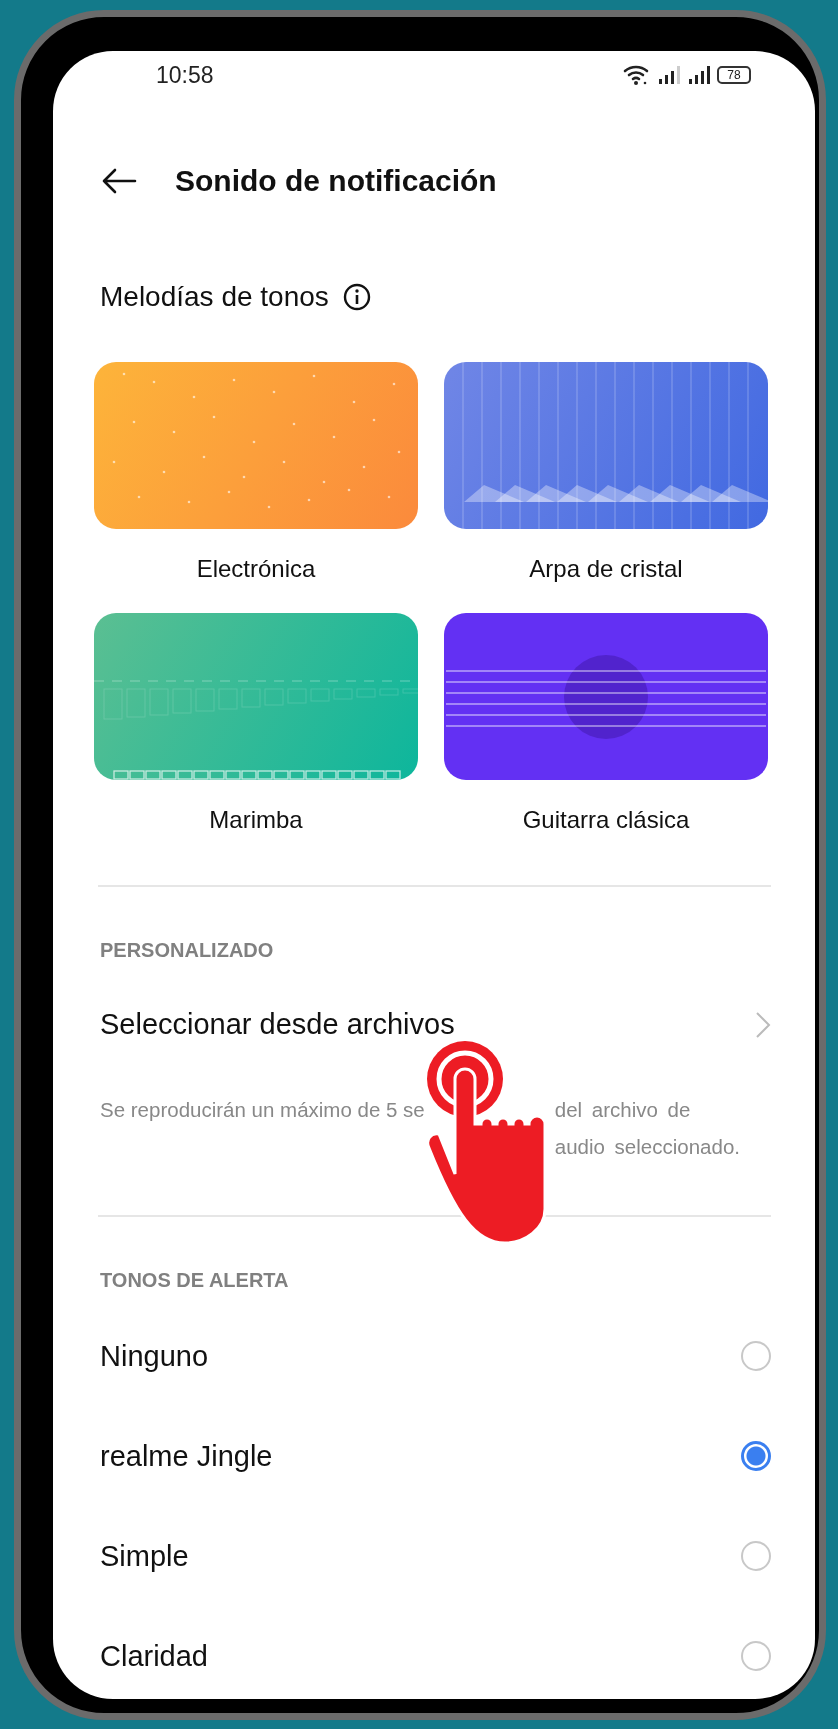 The height and width of the screenshot is (1729, 838). Describe the element at coordinates (637, 75) in the screenshot. I see `wifi-icon` at that location.